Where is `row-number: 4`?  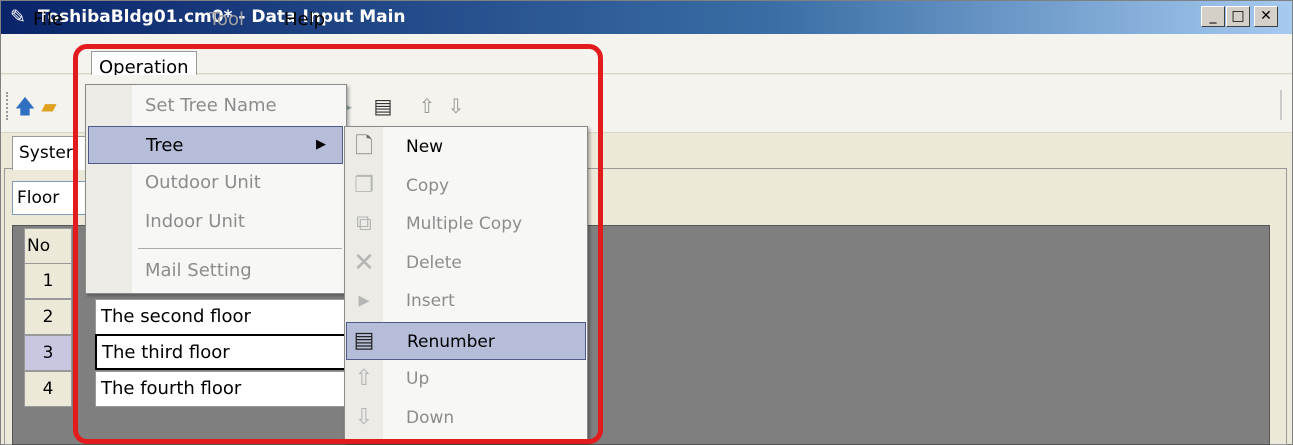 row-number: 4 is located at coordinates (48, 389).